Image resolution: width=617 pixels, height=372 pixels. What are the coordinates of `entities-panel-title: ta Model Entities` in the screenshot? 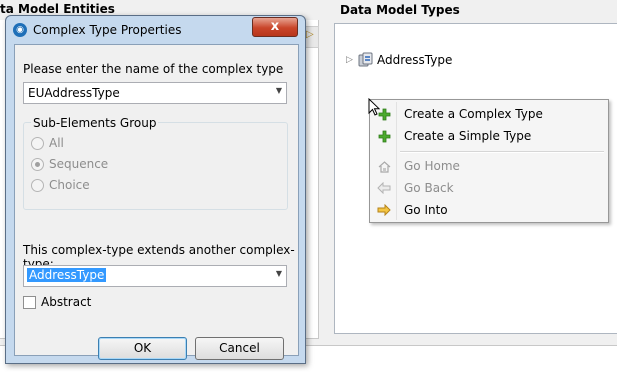 It's located at (57, 9).